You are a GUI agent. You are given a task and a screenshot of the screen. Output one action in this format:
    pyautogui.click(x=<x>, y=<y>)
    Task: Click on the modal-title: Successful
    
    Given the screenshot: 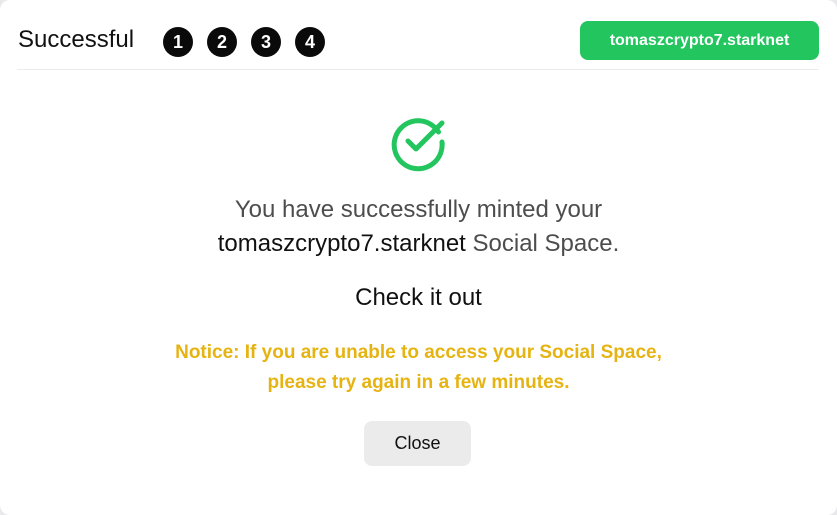 What is the action you would take?
    pyautogui.click(x=76, y=39)
    